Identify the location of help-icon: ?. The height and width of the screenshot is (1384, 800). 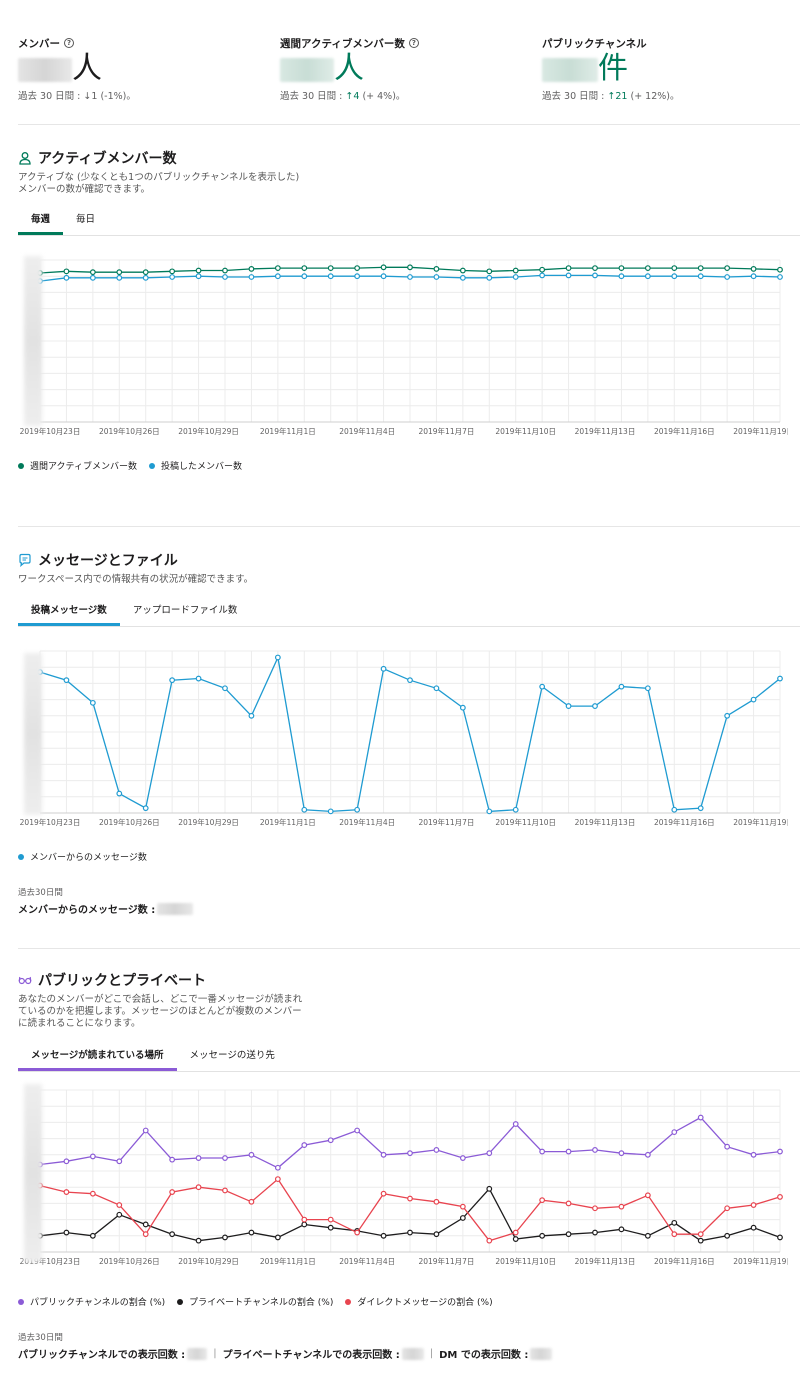
(413, 43).